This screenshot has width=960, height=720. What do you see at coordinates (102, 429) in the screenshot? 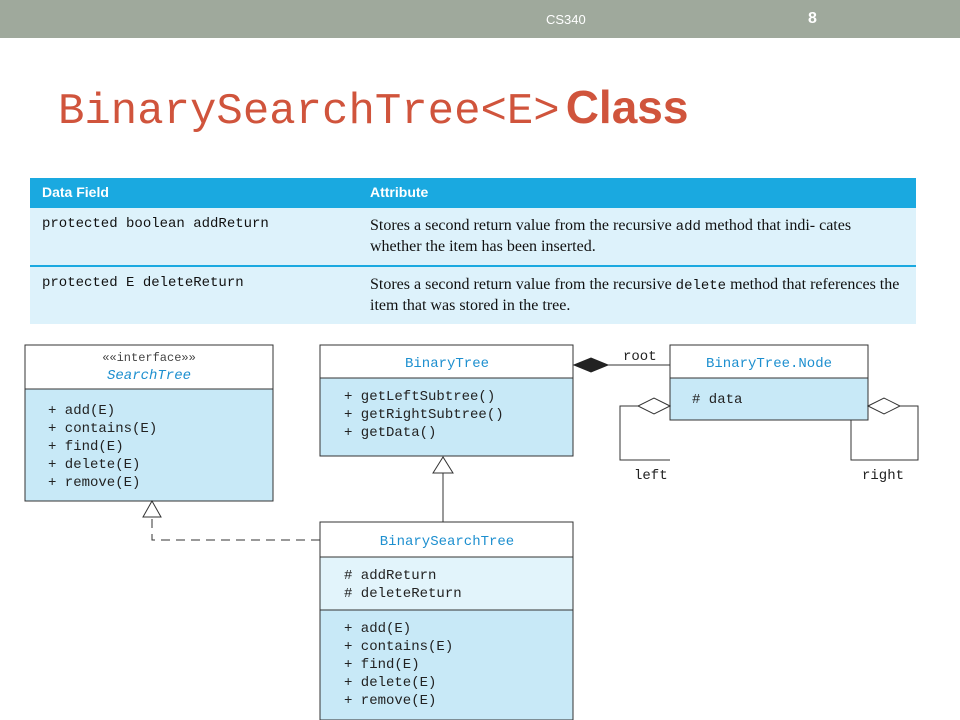
I see `searchtree-method: + contains(E)` at bounding box center [102, 429].